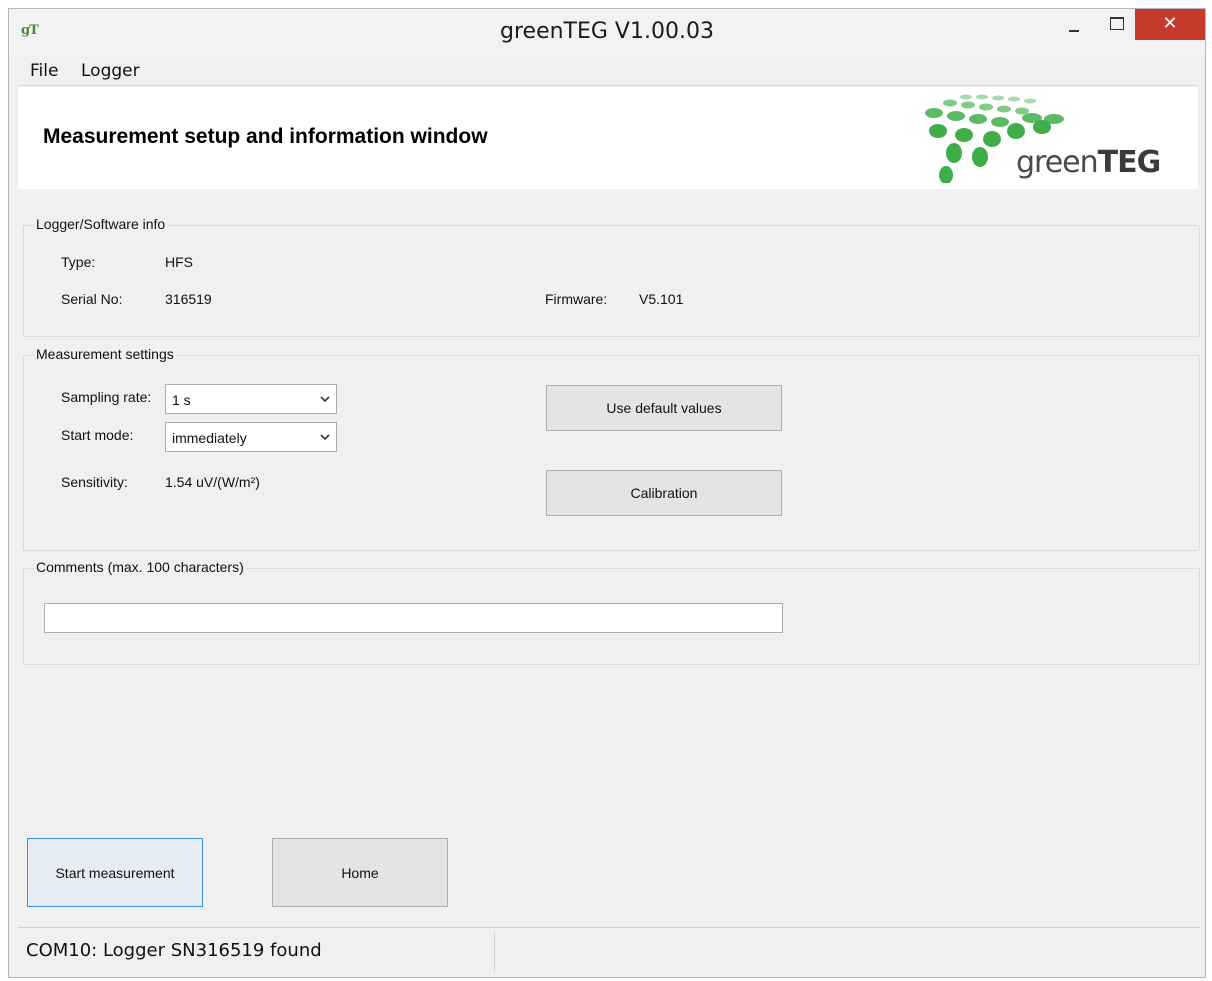 This screenshot has height=981, width=1212. I want to click on logger-info-legend: Logger/Software info, so click(101, 224).